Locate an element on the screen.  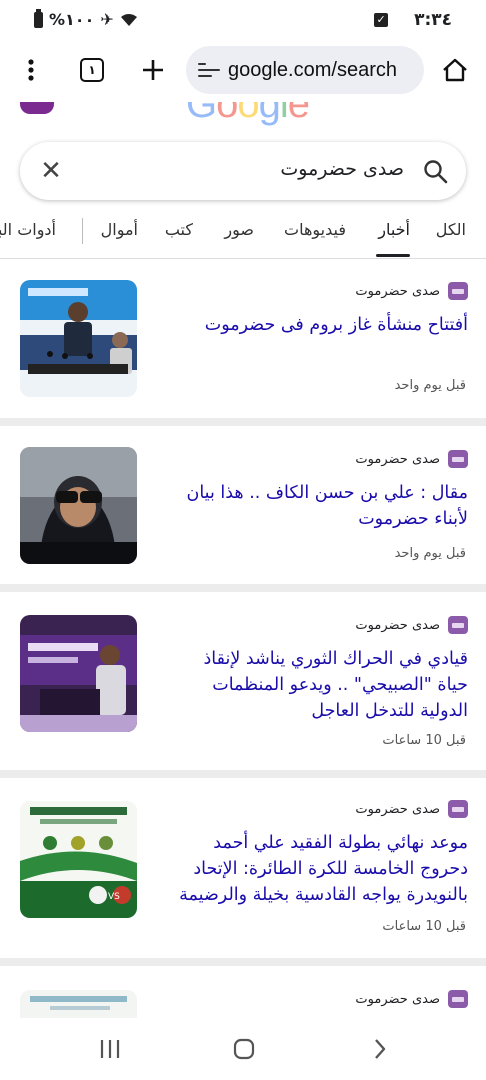
search-icon is located at coordinates (435, 171).